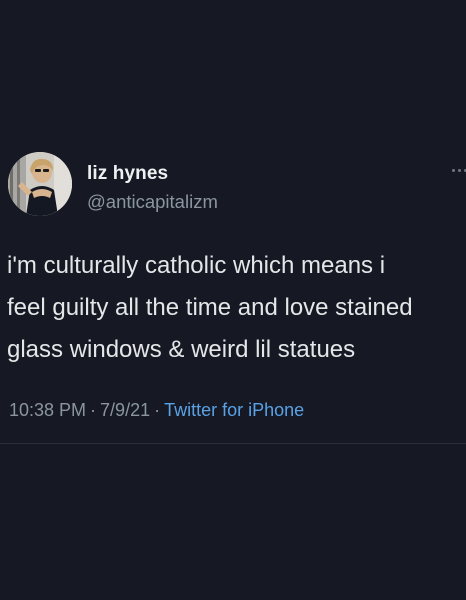 The width and height of the screenshot is (466, 600). Describe the element at coordinates (181, 349) in the screenshot. I see `tweet-text-line: glass windows & weird lil statues` at that location.